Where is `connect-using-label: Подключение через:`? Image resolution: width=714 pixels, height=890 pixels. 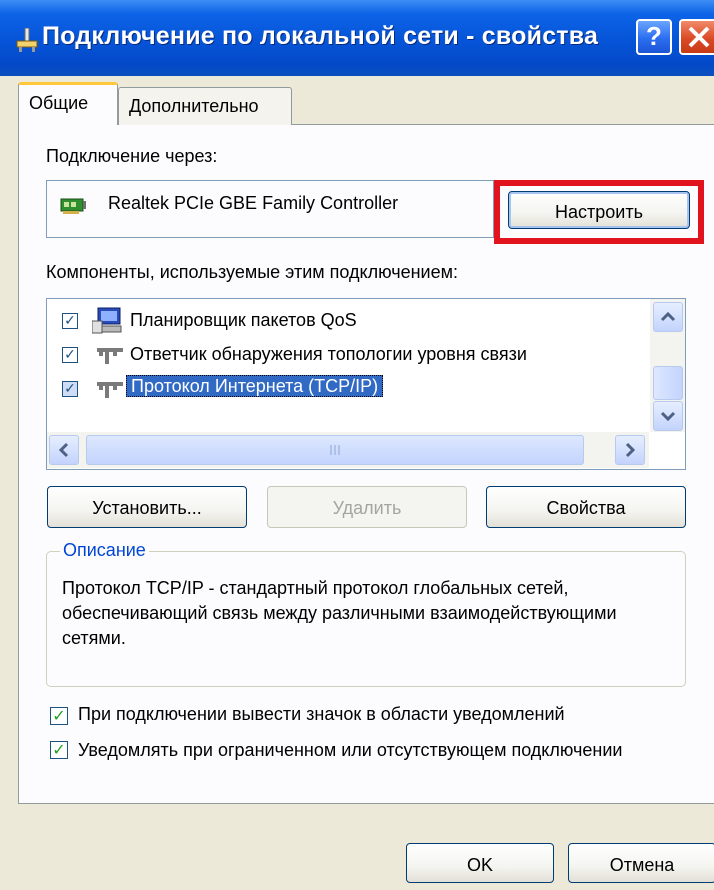
connect-using-label: Подключение через: is located at coordinates (132, 156).